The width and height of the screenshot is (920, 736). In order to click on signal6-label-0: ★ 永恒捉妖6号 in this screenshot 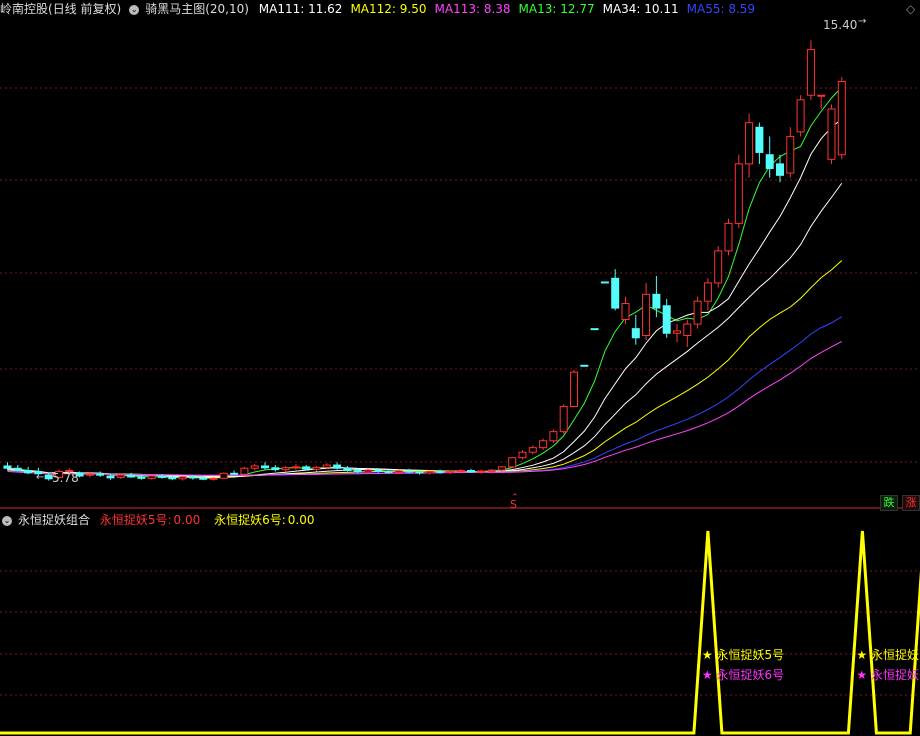, I will do `click(743, 675)`.